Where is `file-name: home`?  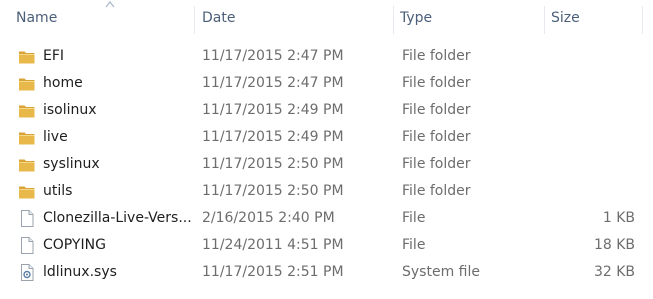
file-name: home is located at coordinates (63, 83).